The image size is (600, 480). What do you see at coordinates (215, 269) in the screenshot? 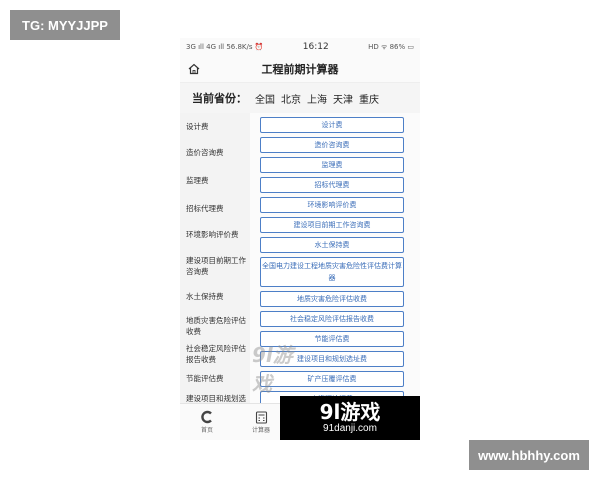
I see `category-item: 建设项目前期工作咨询费` at bounding box center [215, 269].